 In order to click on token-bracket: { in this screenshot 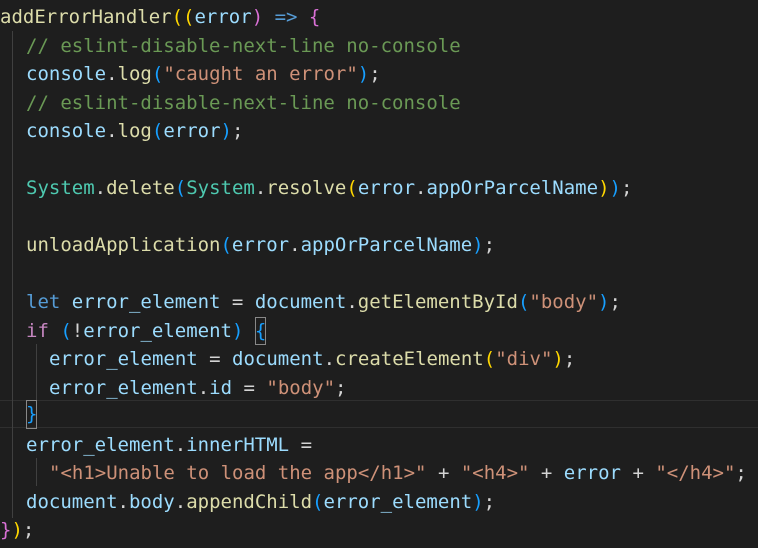, I will do `click(309, 17)`.